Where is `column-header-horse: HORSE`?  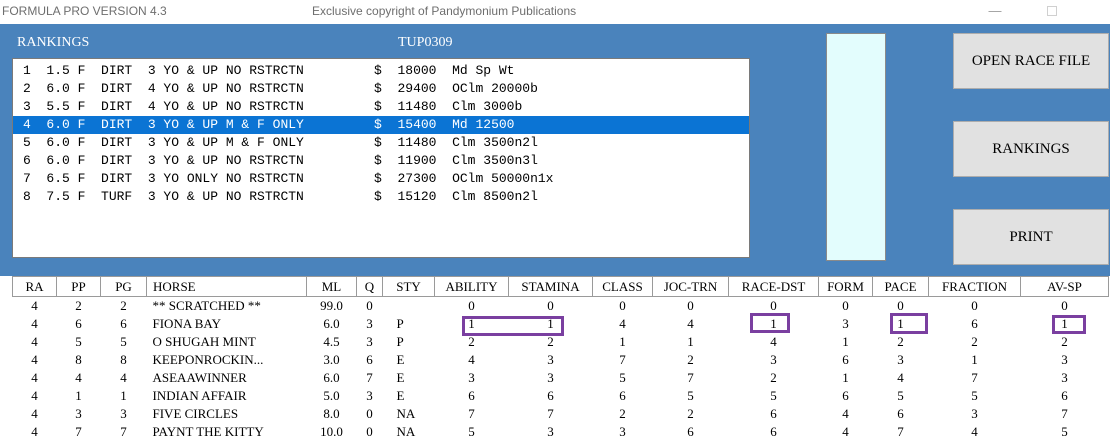
column-header-horse: HORSE is located at coordinates (226, 286).